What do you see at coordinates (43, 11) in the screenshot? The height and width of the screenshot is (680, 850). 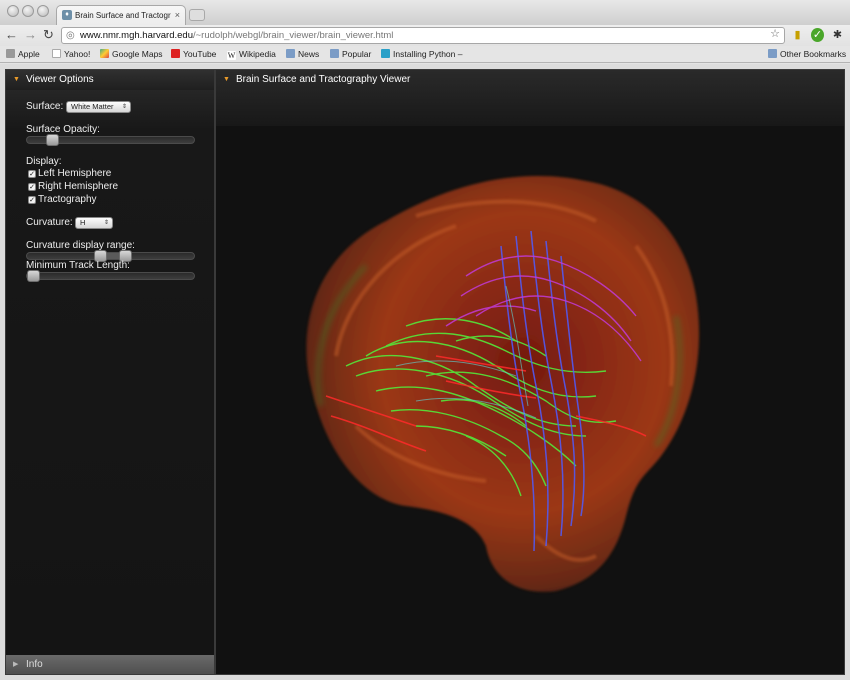 I see `zoom-window-button` at bounding box center [43, 11].